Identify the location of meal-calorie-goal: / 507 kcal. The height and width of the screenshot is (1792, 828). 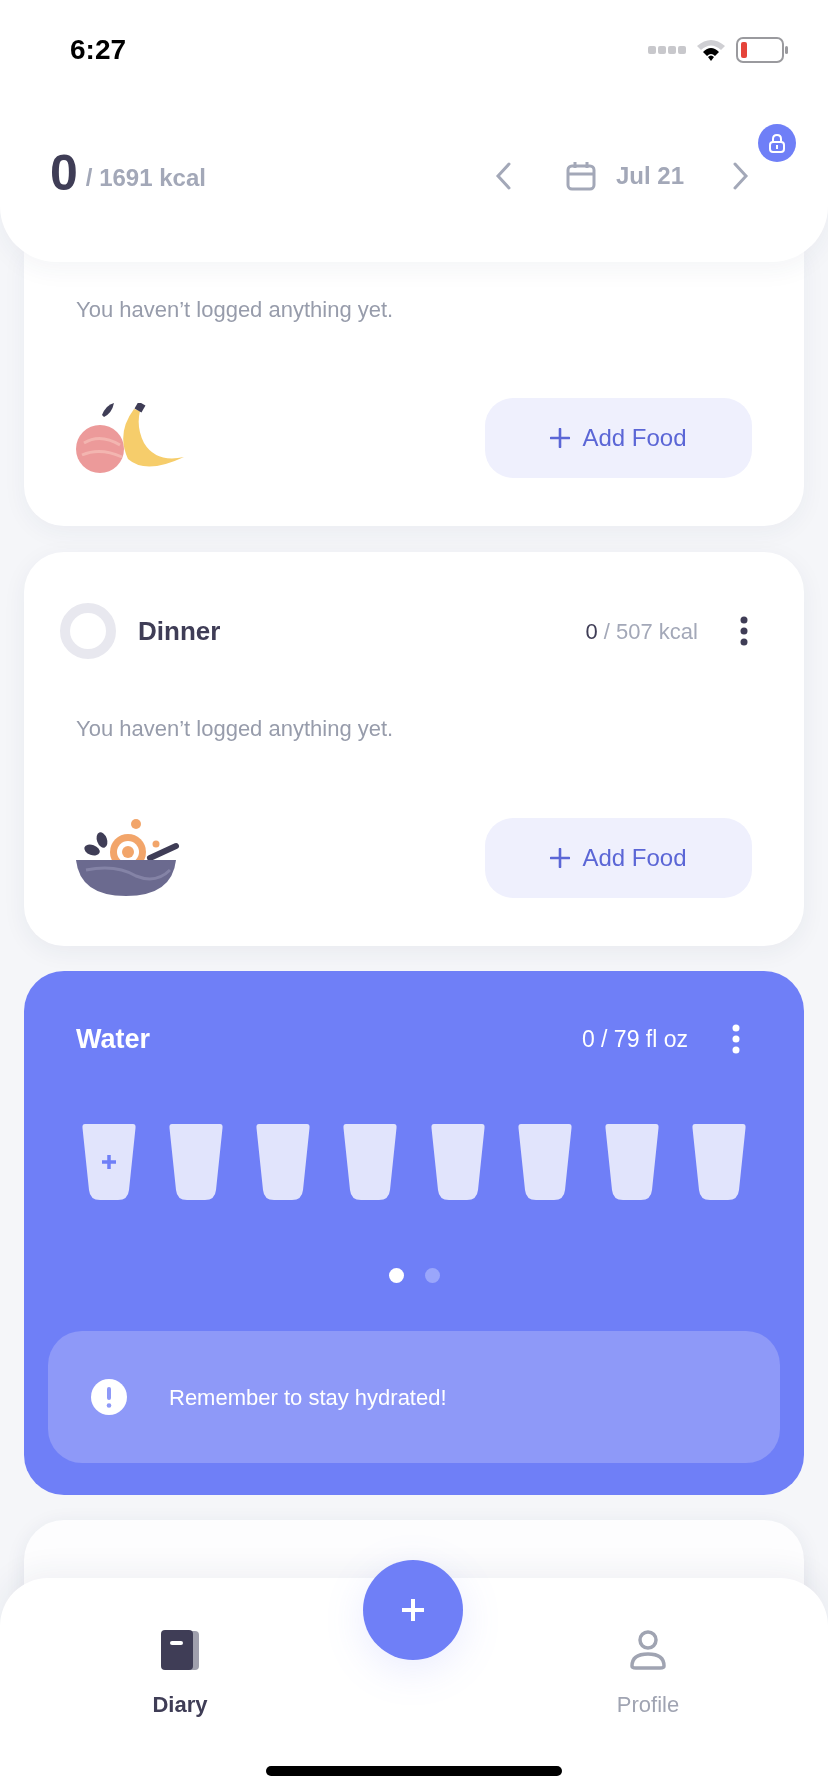
(650, 631).